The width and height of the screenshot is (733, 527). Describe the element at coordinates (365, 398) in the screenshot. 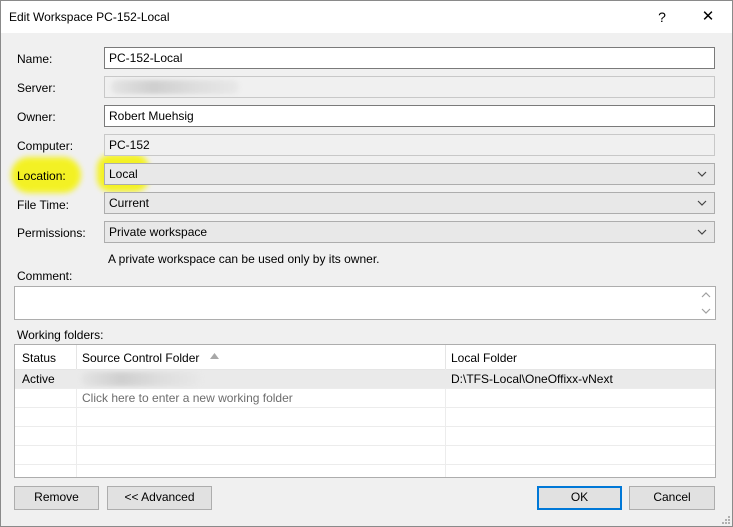

I see `new-working-folder-row: Click here to enter a new working folder` at that location.